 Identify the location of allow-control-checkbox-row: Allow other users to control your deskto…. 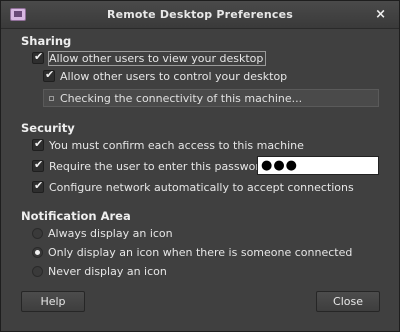
(165, 76).